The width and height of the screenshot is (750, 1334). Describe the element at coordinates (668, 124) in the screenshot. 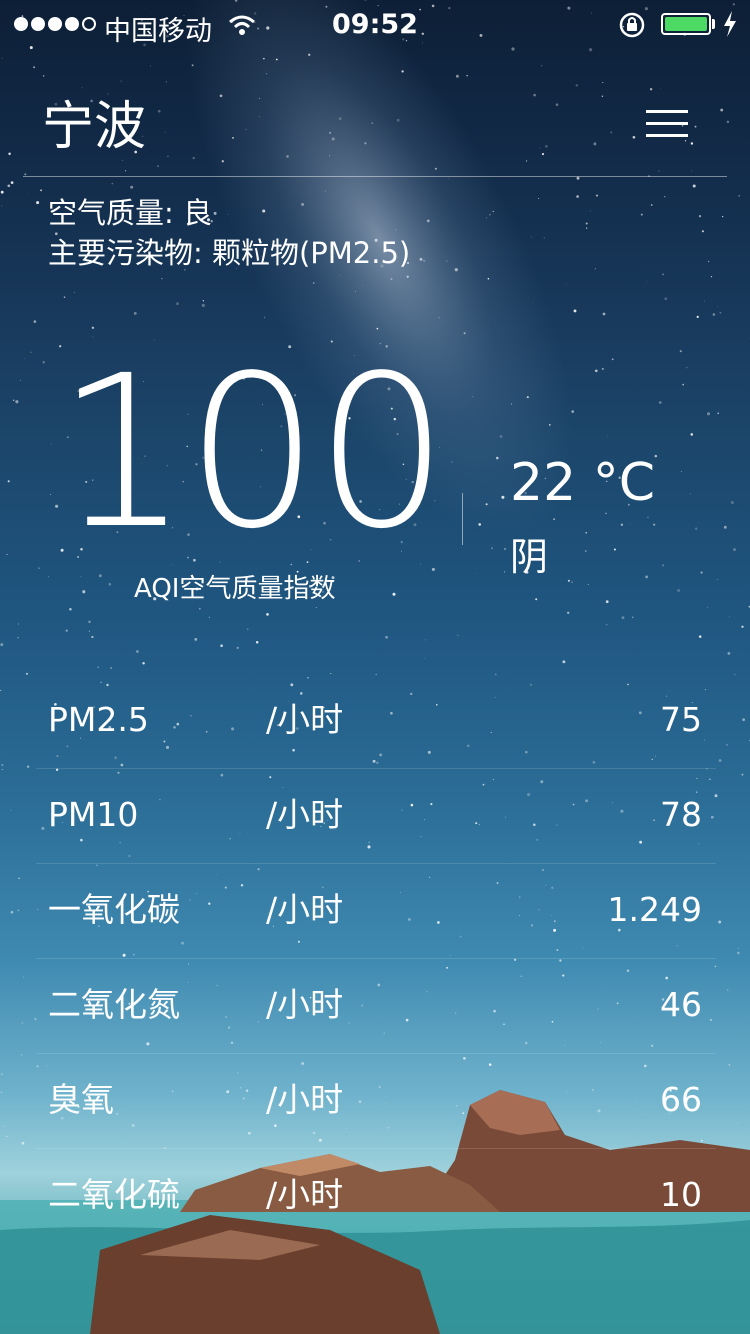

I see `menu-button` at that location.